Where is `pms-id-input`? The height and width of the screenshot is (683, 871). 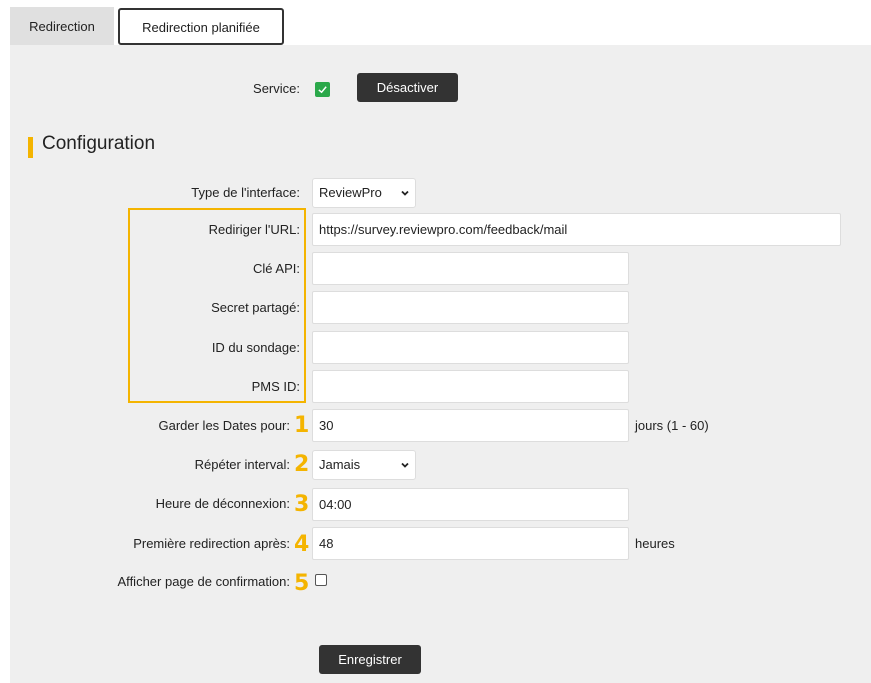
pms-id-input is located at coordinates (470, 386).